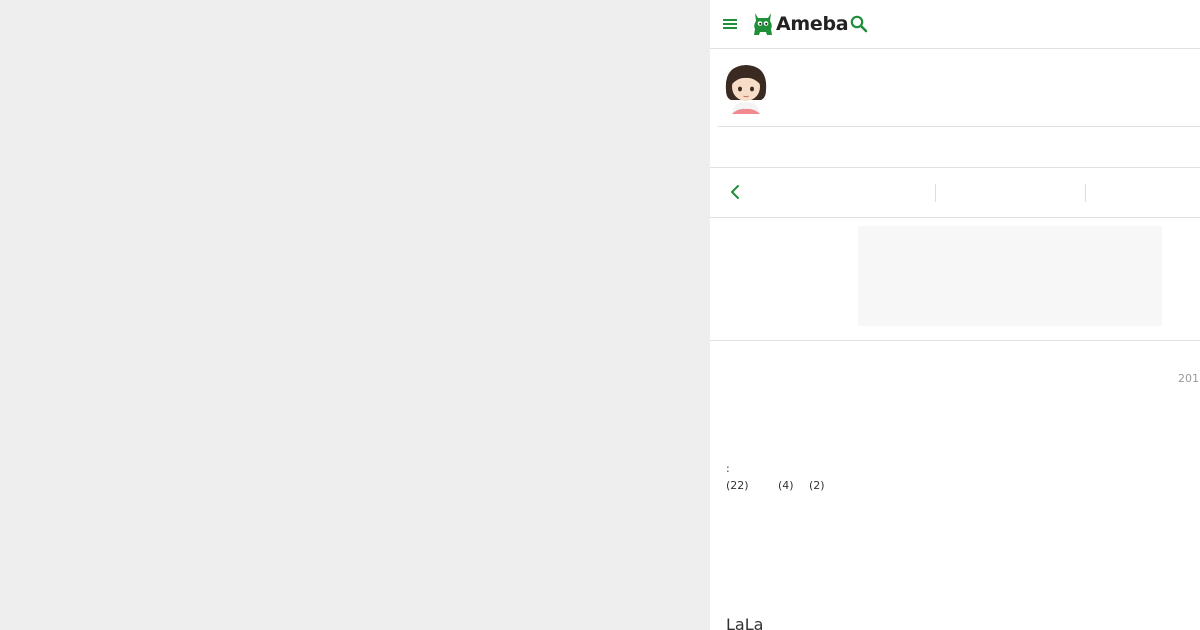 This screenshot has height=630, width=1200. What do you see at coordinates (737, 485) in the screenshot?
I see `count-link: (22)` at bounding box center [737, 485].